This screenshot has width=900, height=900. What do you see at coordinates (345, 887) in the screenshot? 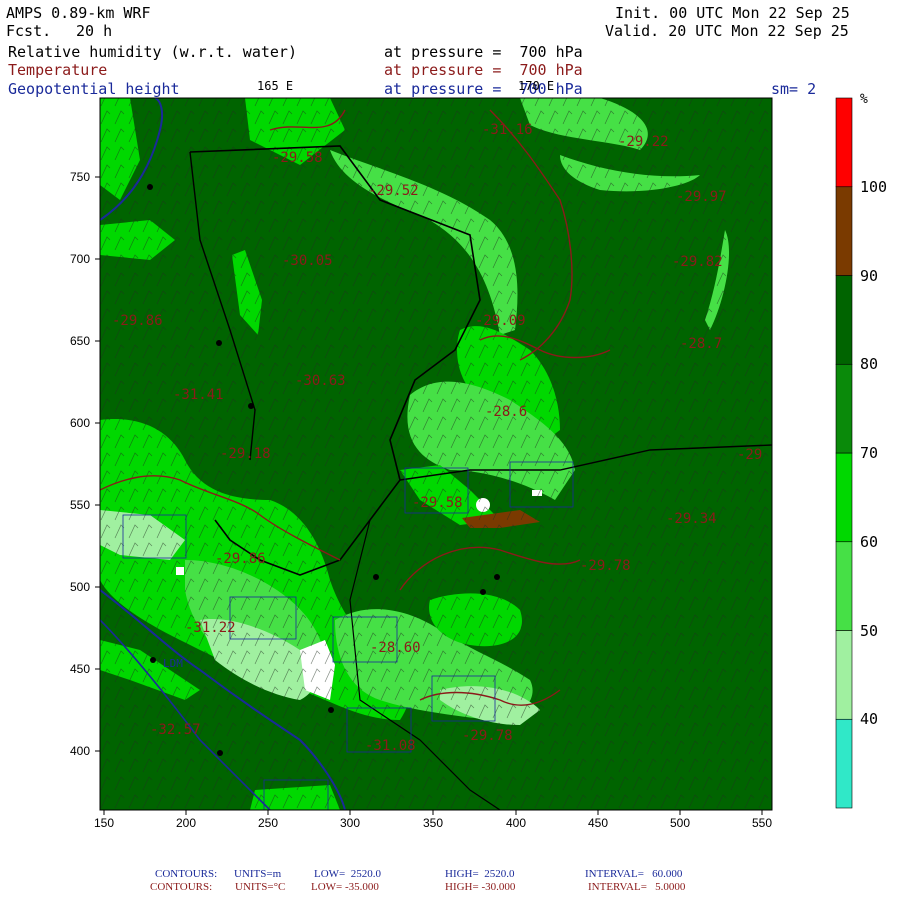
I see `footer-temp-low: LOW= -35.000` at bounding box center [345, 887].